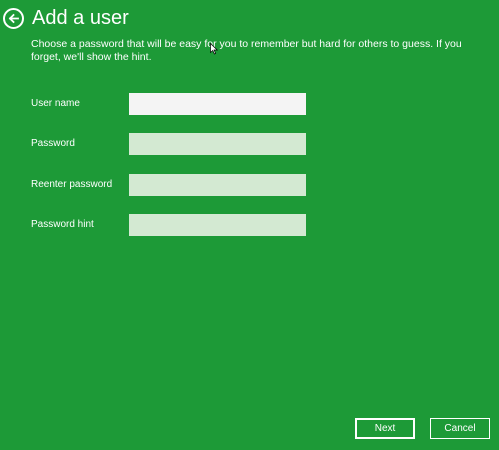  What do you see at coordinates (53, 143) in the screenshot?
I see `password-label: Password` at bounding box center [53, 143].